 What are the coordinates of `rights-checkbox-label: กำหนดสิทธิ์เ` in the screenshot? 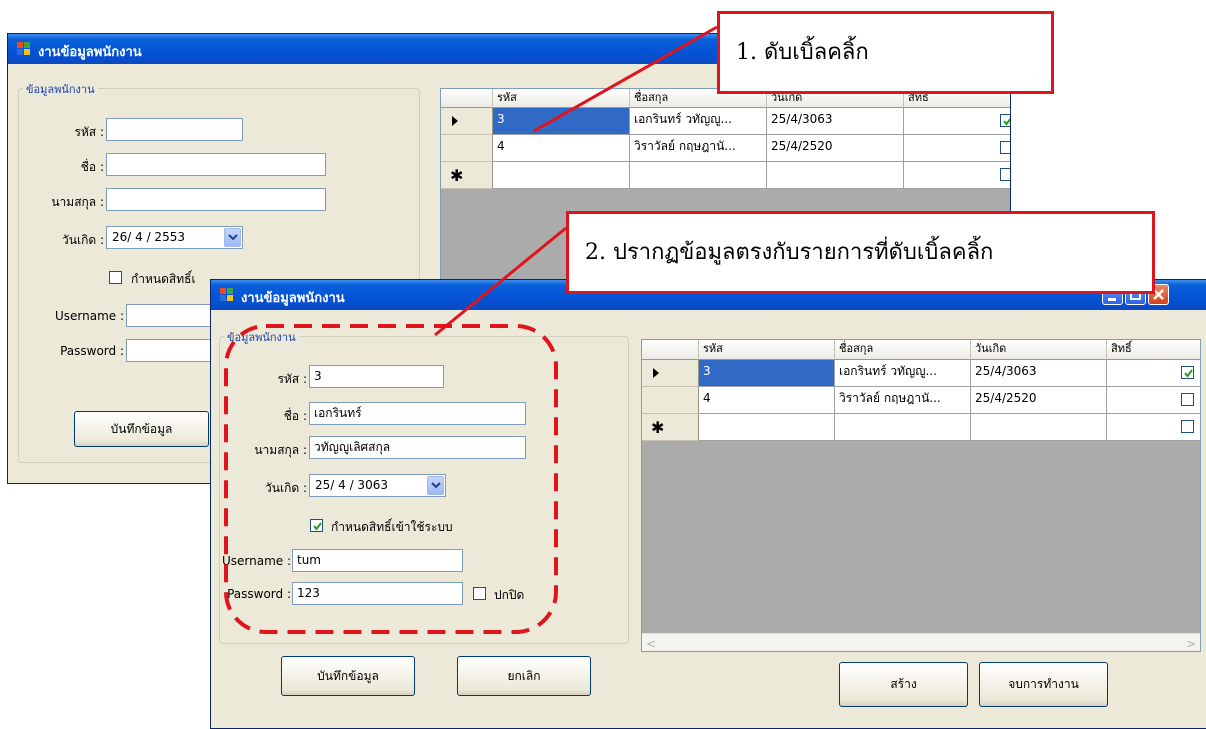 It's located at (163, 279).